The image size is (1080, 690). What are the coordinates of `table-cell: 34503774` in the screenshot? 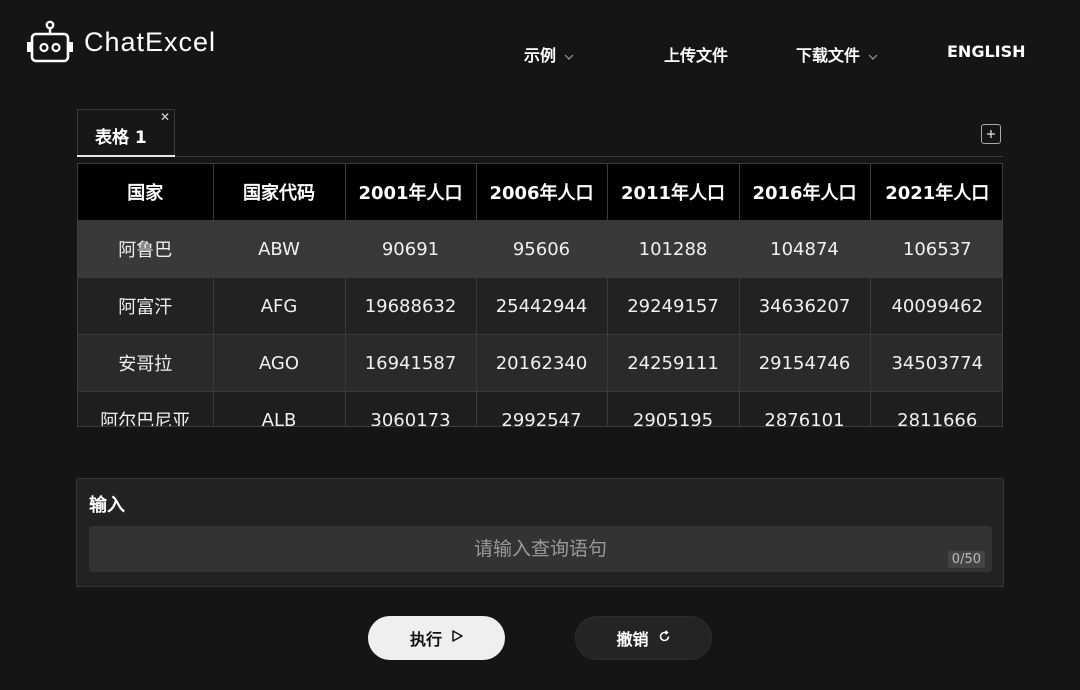 It's located at (936, 363).